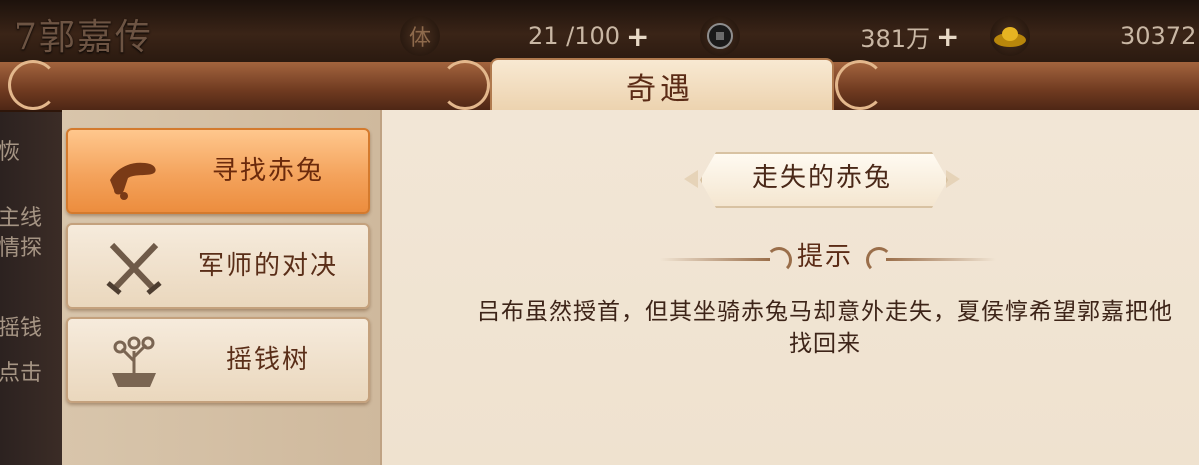 Image resolution: width=1199 pixels, height=465 pixels. I want to click on sidebar-peek-text: 恢, so click(10, 152).